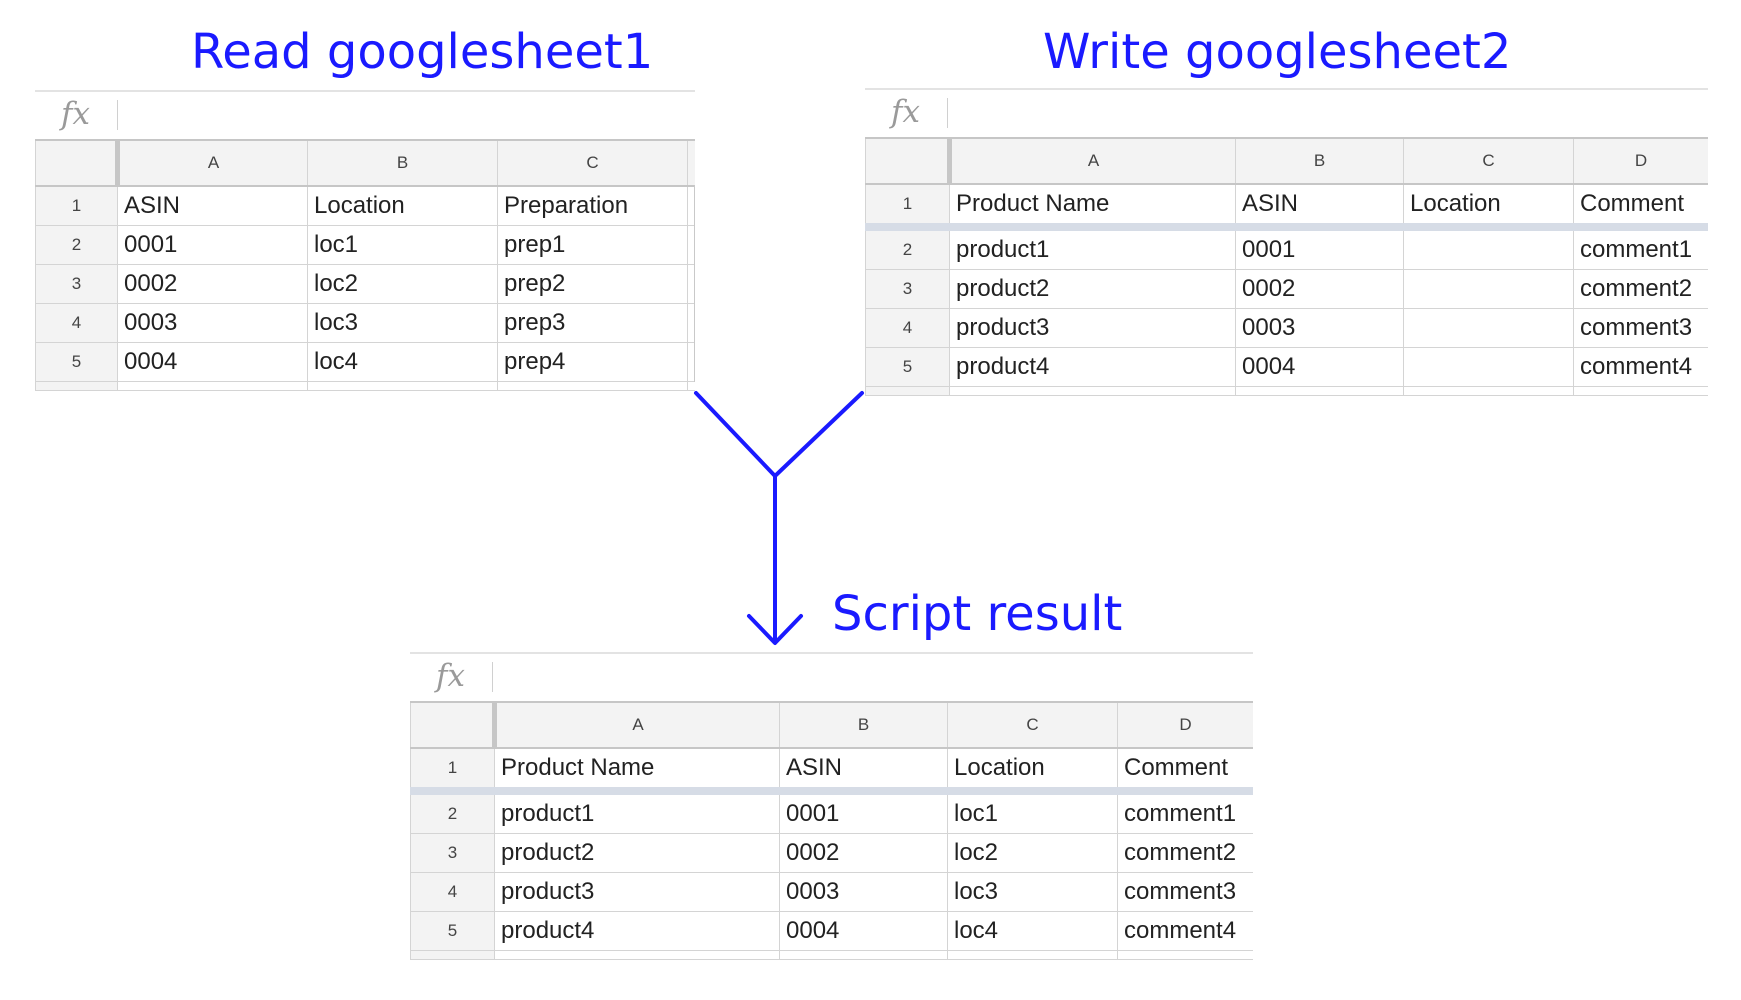 The width and height of the screenshot is (1741, 1000). I want to click on table-row: 5 0004 loc4 prep4, so click(365, 362).